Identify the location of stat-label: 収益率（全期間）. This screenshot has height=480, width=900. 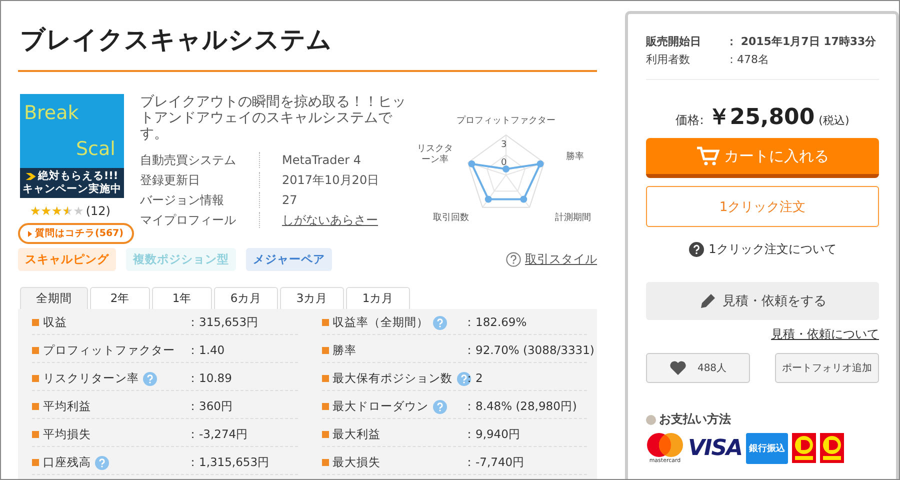
(380, 322).